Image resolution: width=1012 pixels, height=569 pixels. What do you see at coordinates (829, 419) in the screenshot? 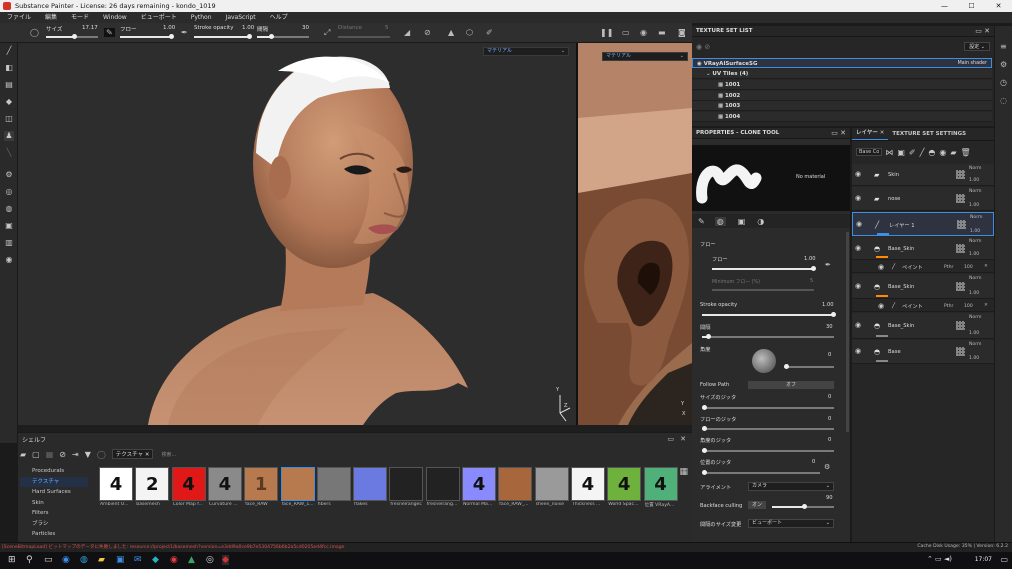
I see `flow-jitter-value: 0` at bounding box center [829, 419].